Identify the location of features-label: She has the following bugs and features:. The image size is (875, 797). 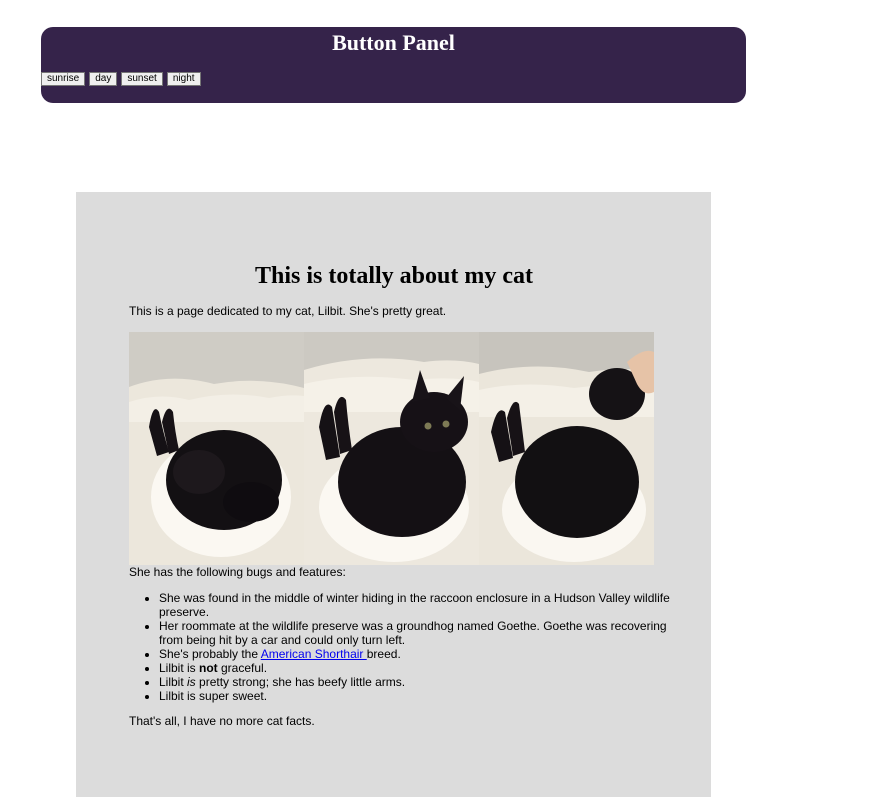
(237, 572).